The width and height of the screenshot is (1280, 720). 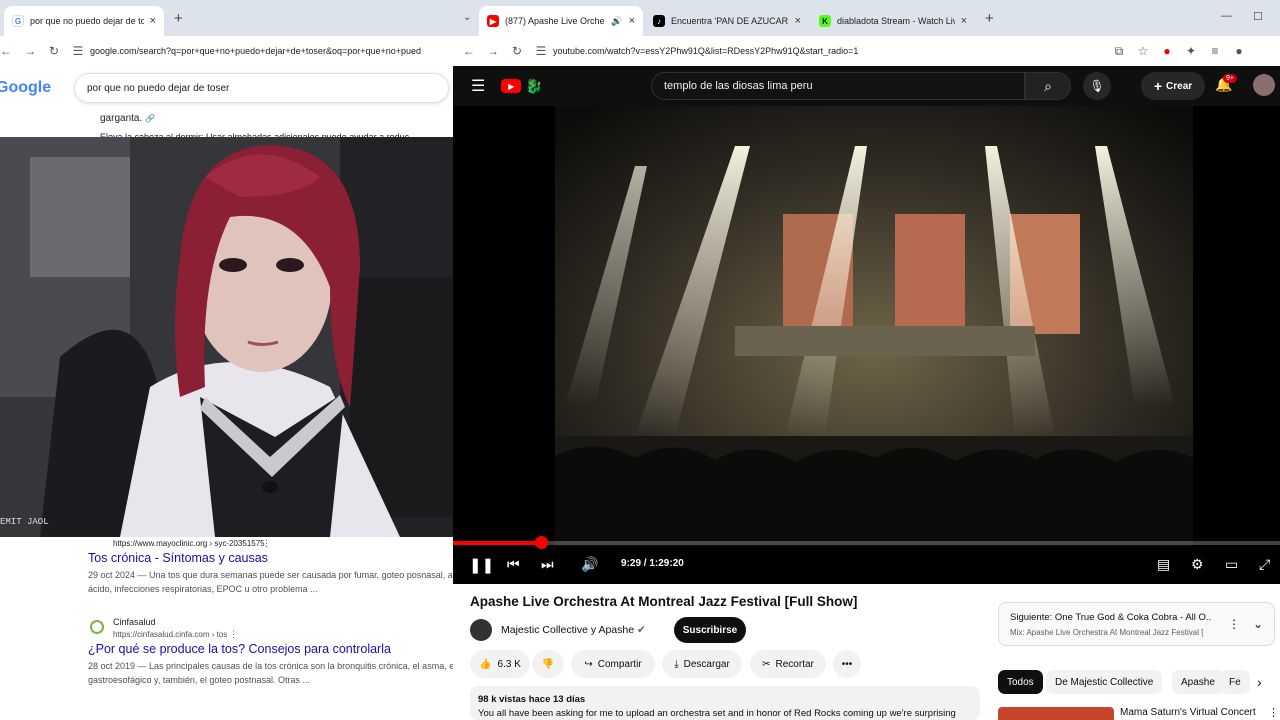 What do you see at coordinates (1173, 86) in the screenshot?
I see `create-button: + Crear` at bounding box center [1173, 86].